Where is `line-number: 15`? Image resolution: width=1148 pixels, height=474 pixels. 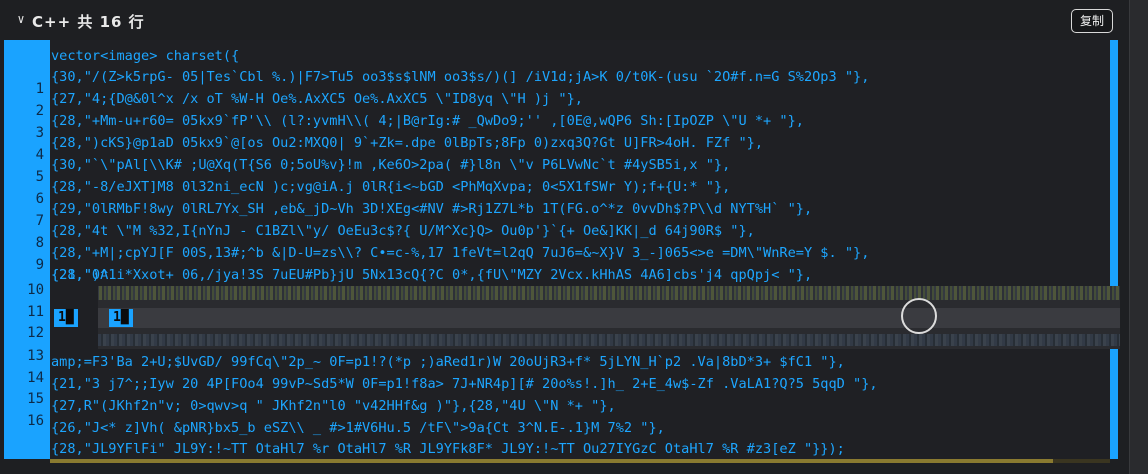 line-number: 15 is located at coordinates (35, 399).